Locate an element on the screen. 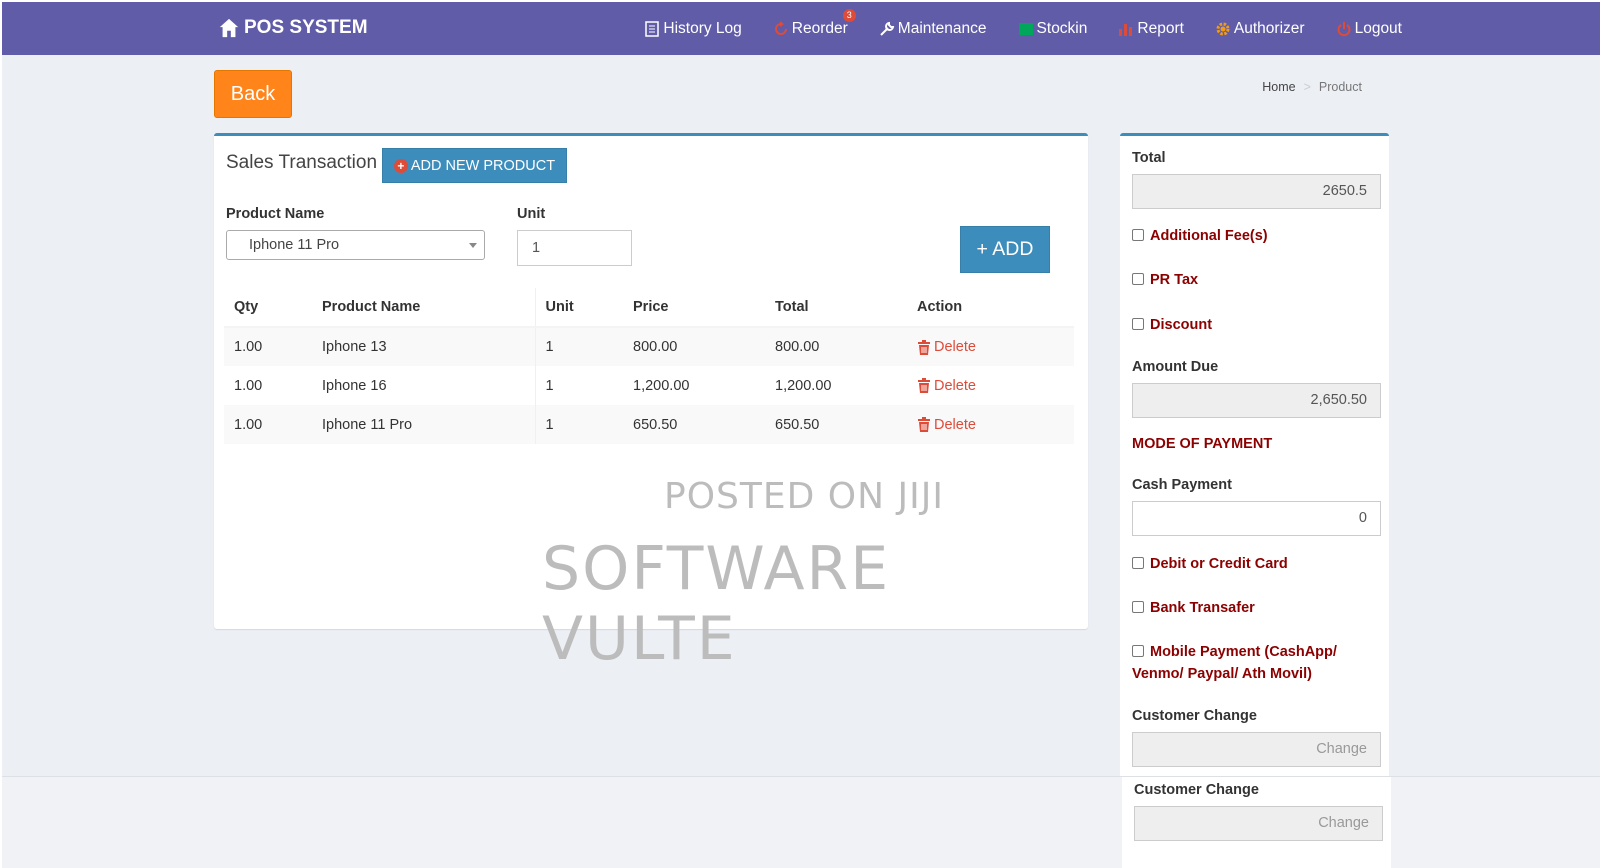 This screenshot has height=868, width=1600. nav-label: History Log is located at coordinates (702, 28).